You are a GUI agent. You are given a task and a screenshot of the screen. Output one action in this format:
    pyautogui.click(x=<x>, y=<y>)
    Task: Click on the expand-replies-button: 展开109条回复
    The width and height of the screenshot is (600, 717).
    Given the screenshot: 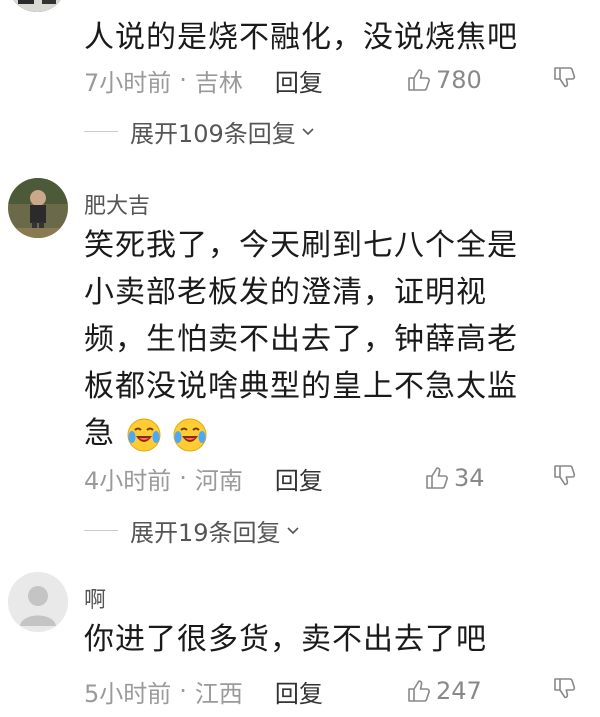 What is the action you would take?
    pyautogui.click(x=200, y=131)
    